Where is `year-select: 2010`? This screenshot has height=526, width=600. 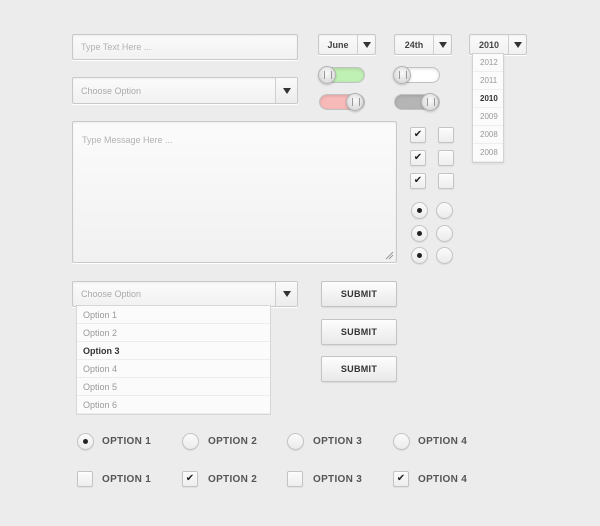
year-select: 2010 is located at coordinates (498, 44).